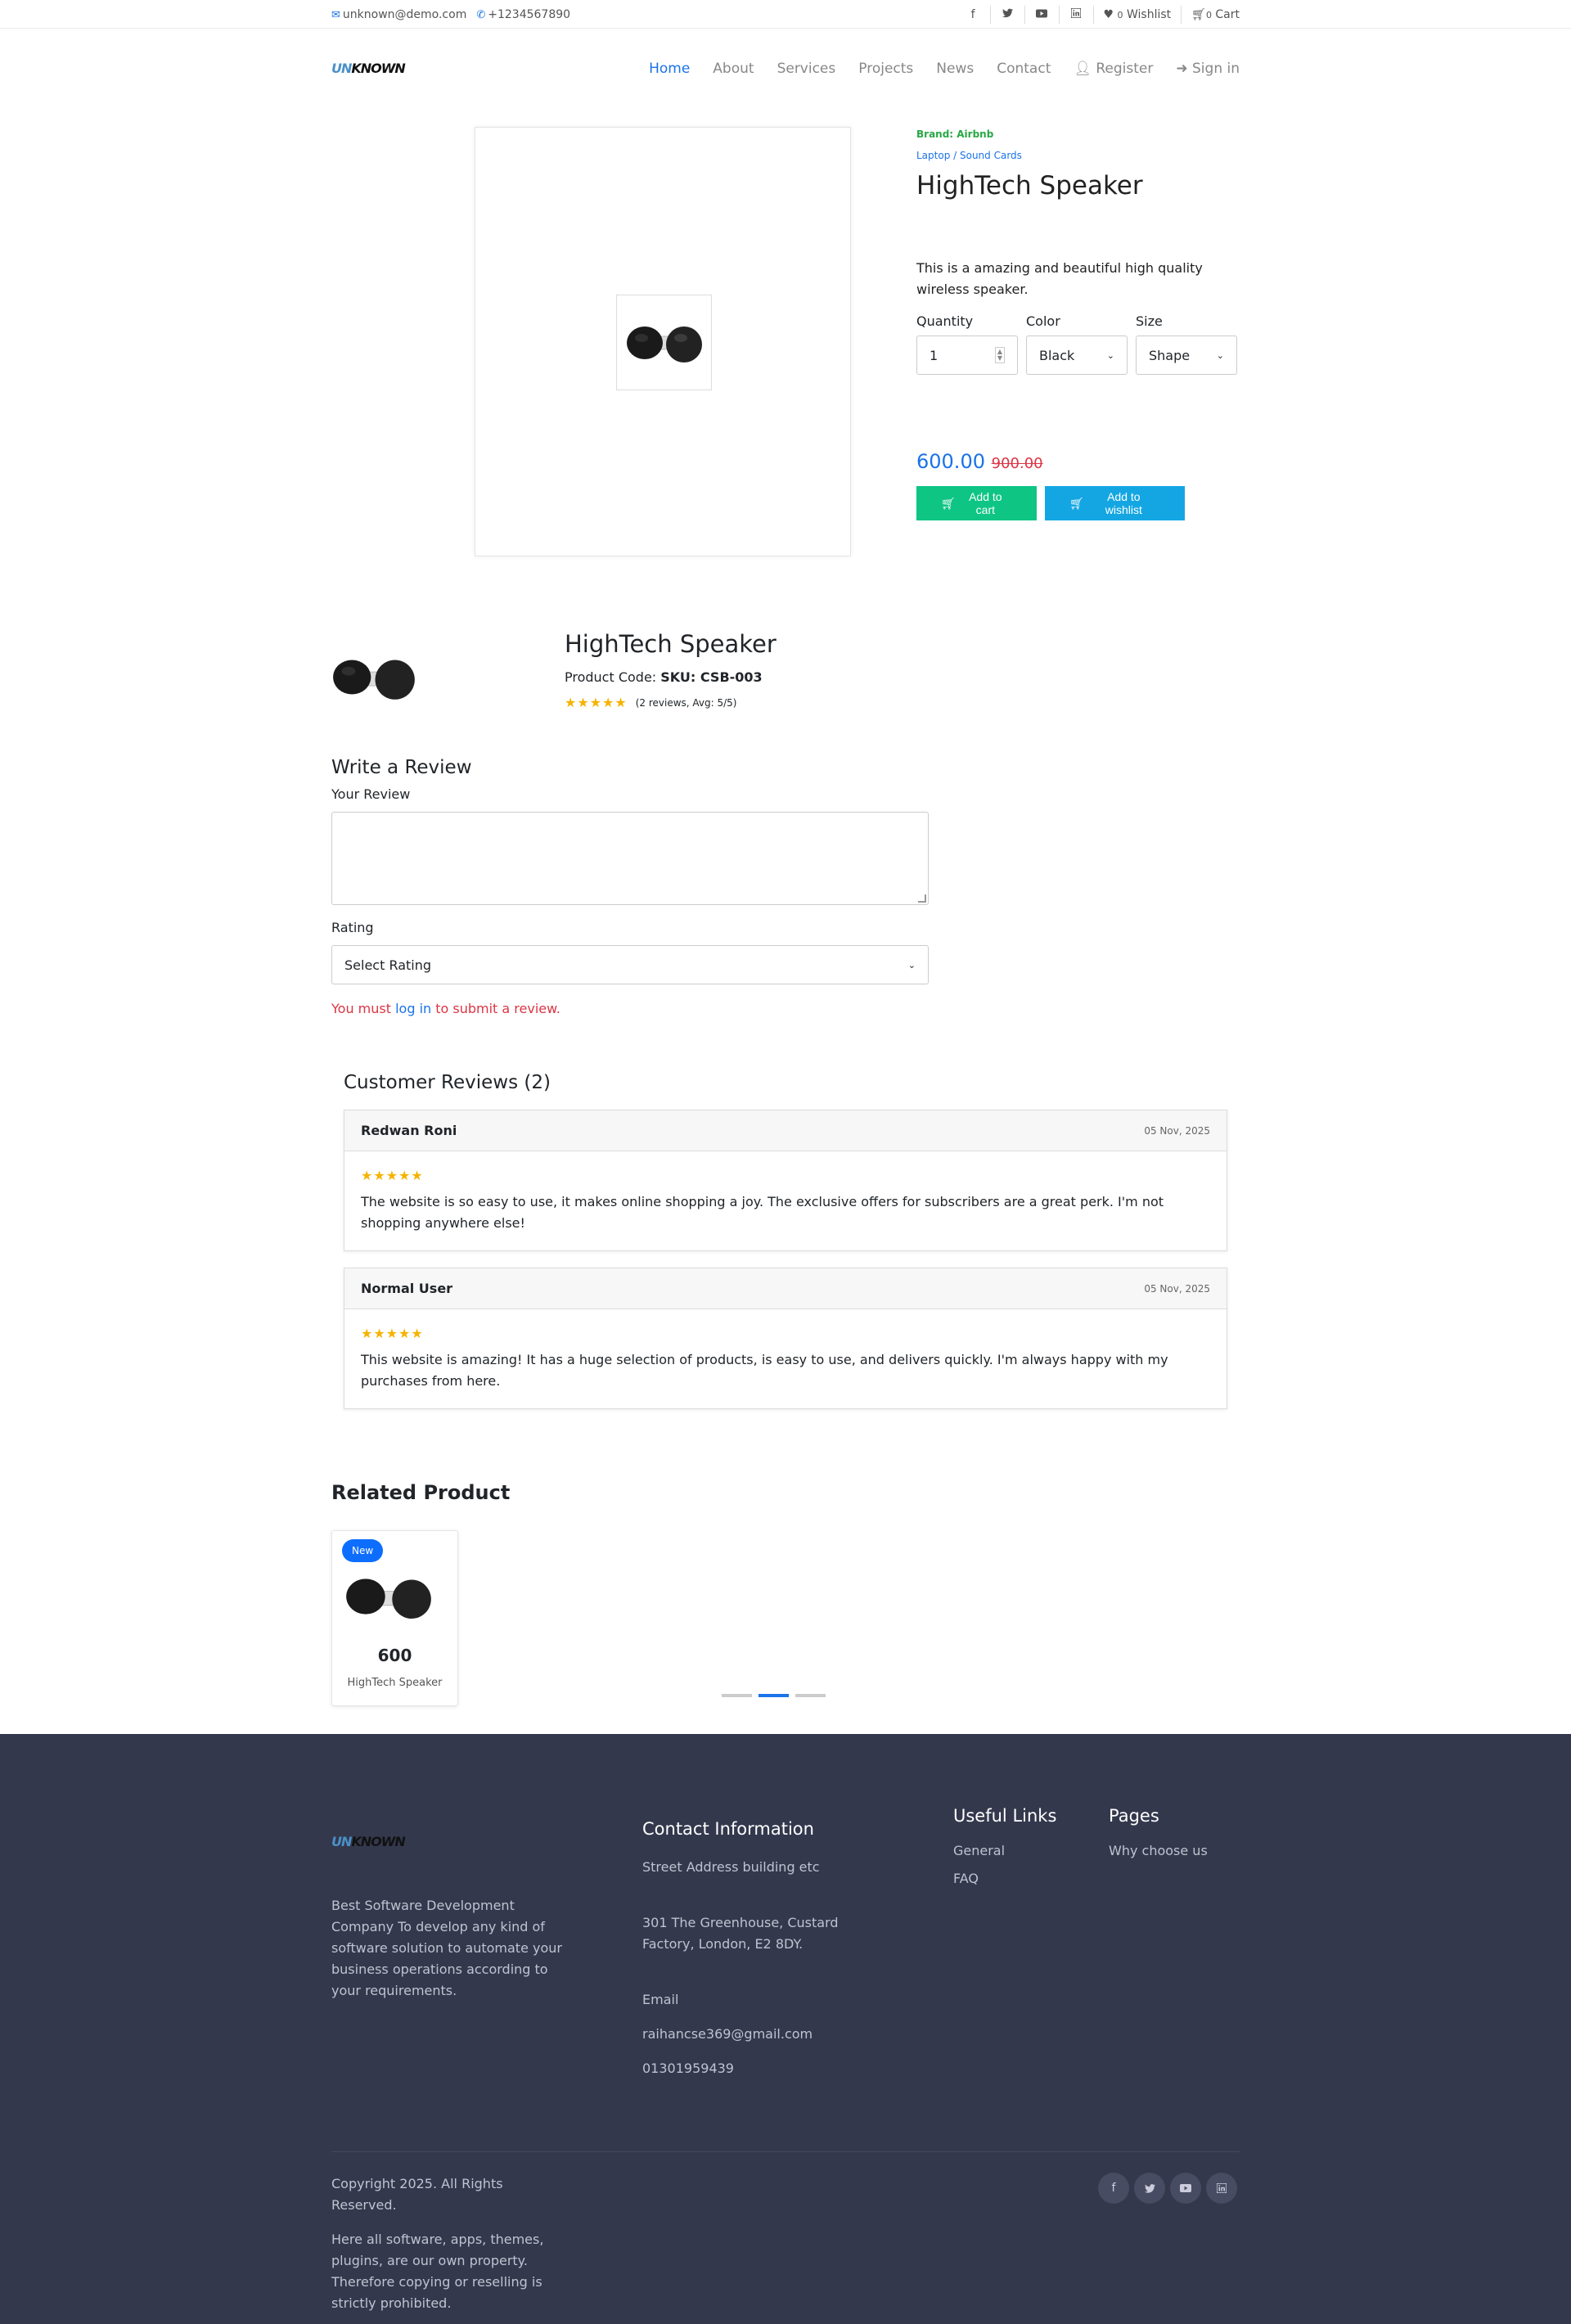  What do you see at coordinates (447, 1082) in the screenshot?
I see `reviews-title: Customer Reviews (2)` at bounding box center [447, 1082].